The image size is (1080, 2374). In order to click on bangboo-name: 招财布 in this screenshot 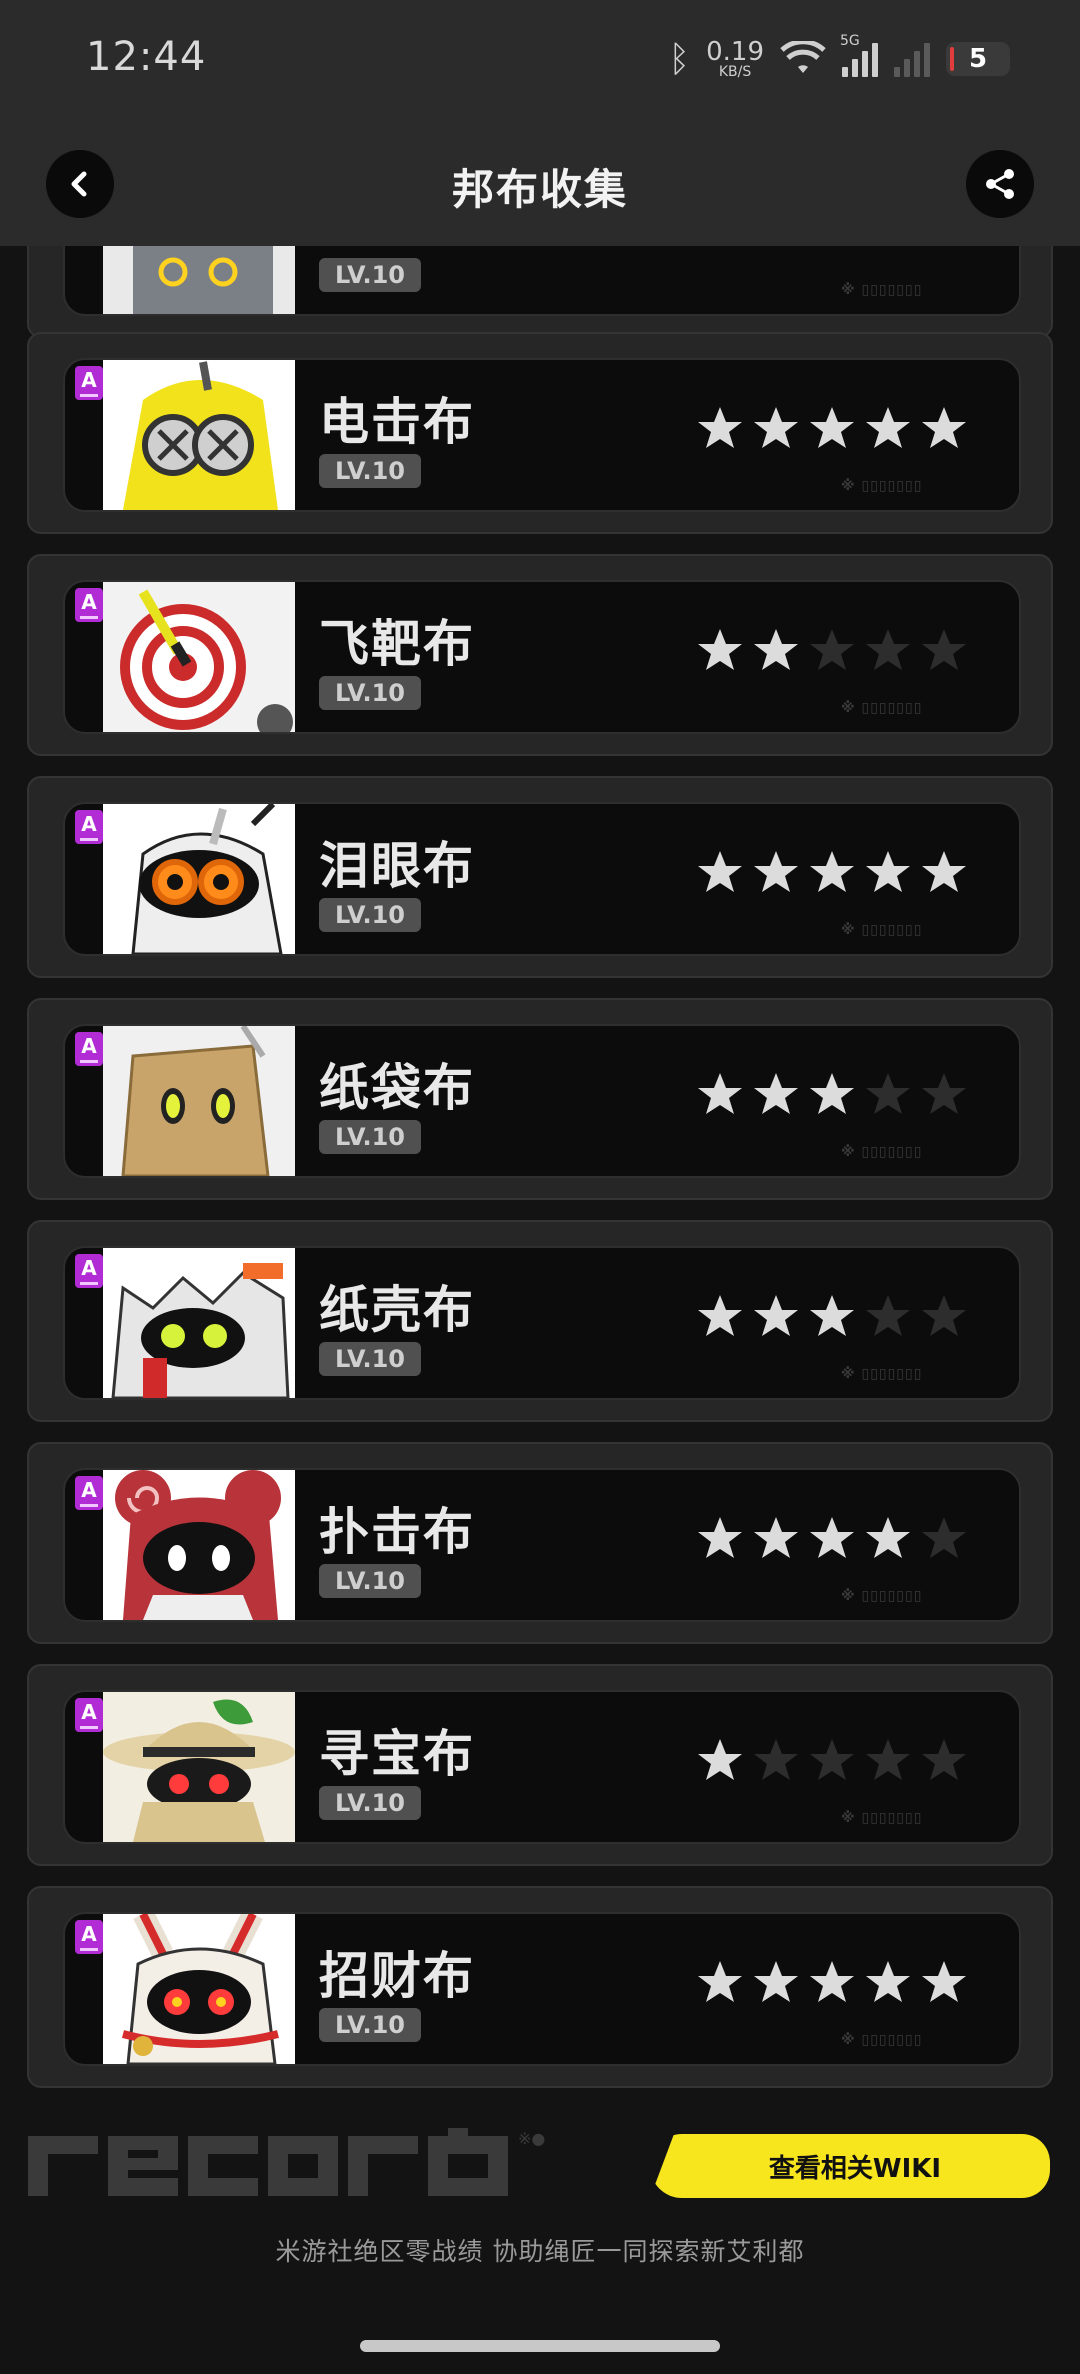, I will do `click(397, 1976)`.